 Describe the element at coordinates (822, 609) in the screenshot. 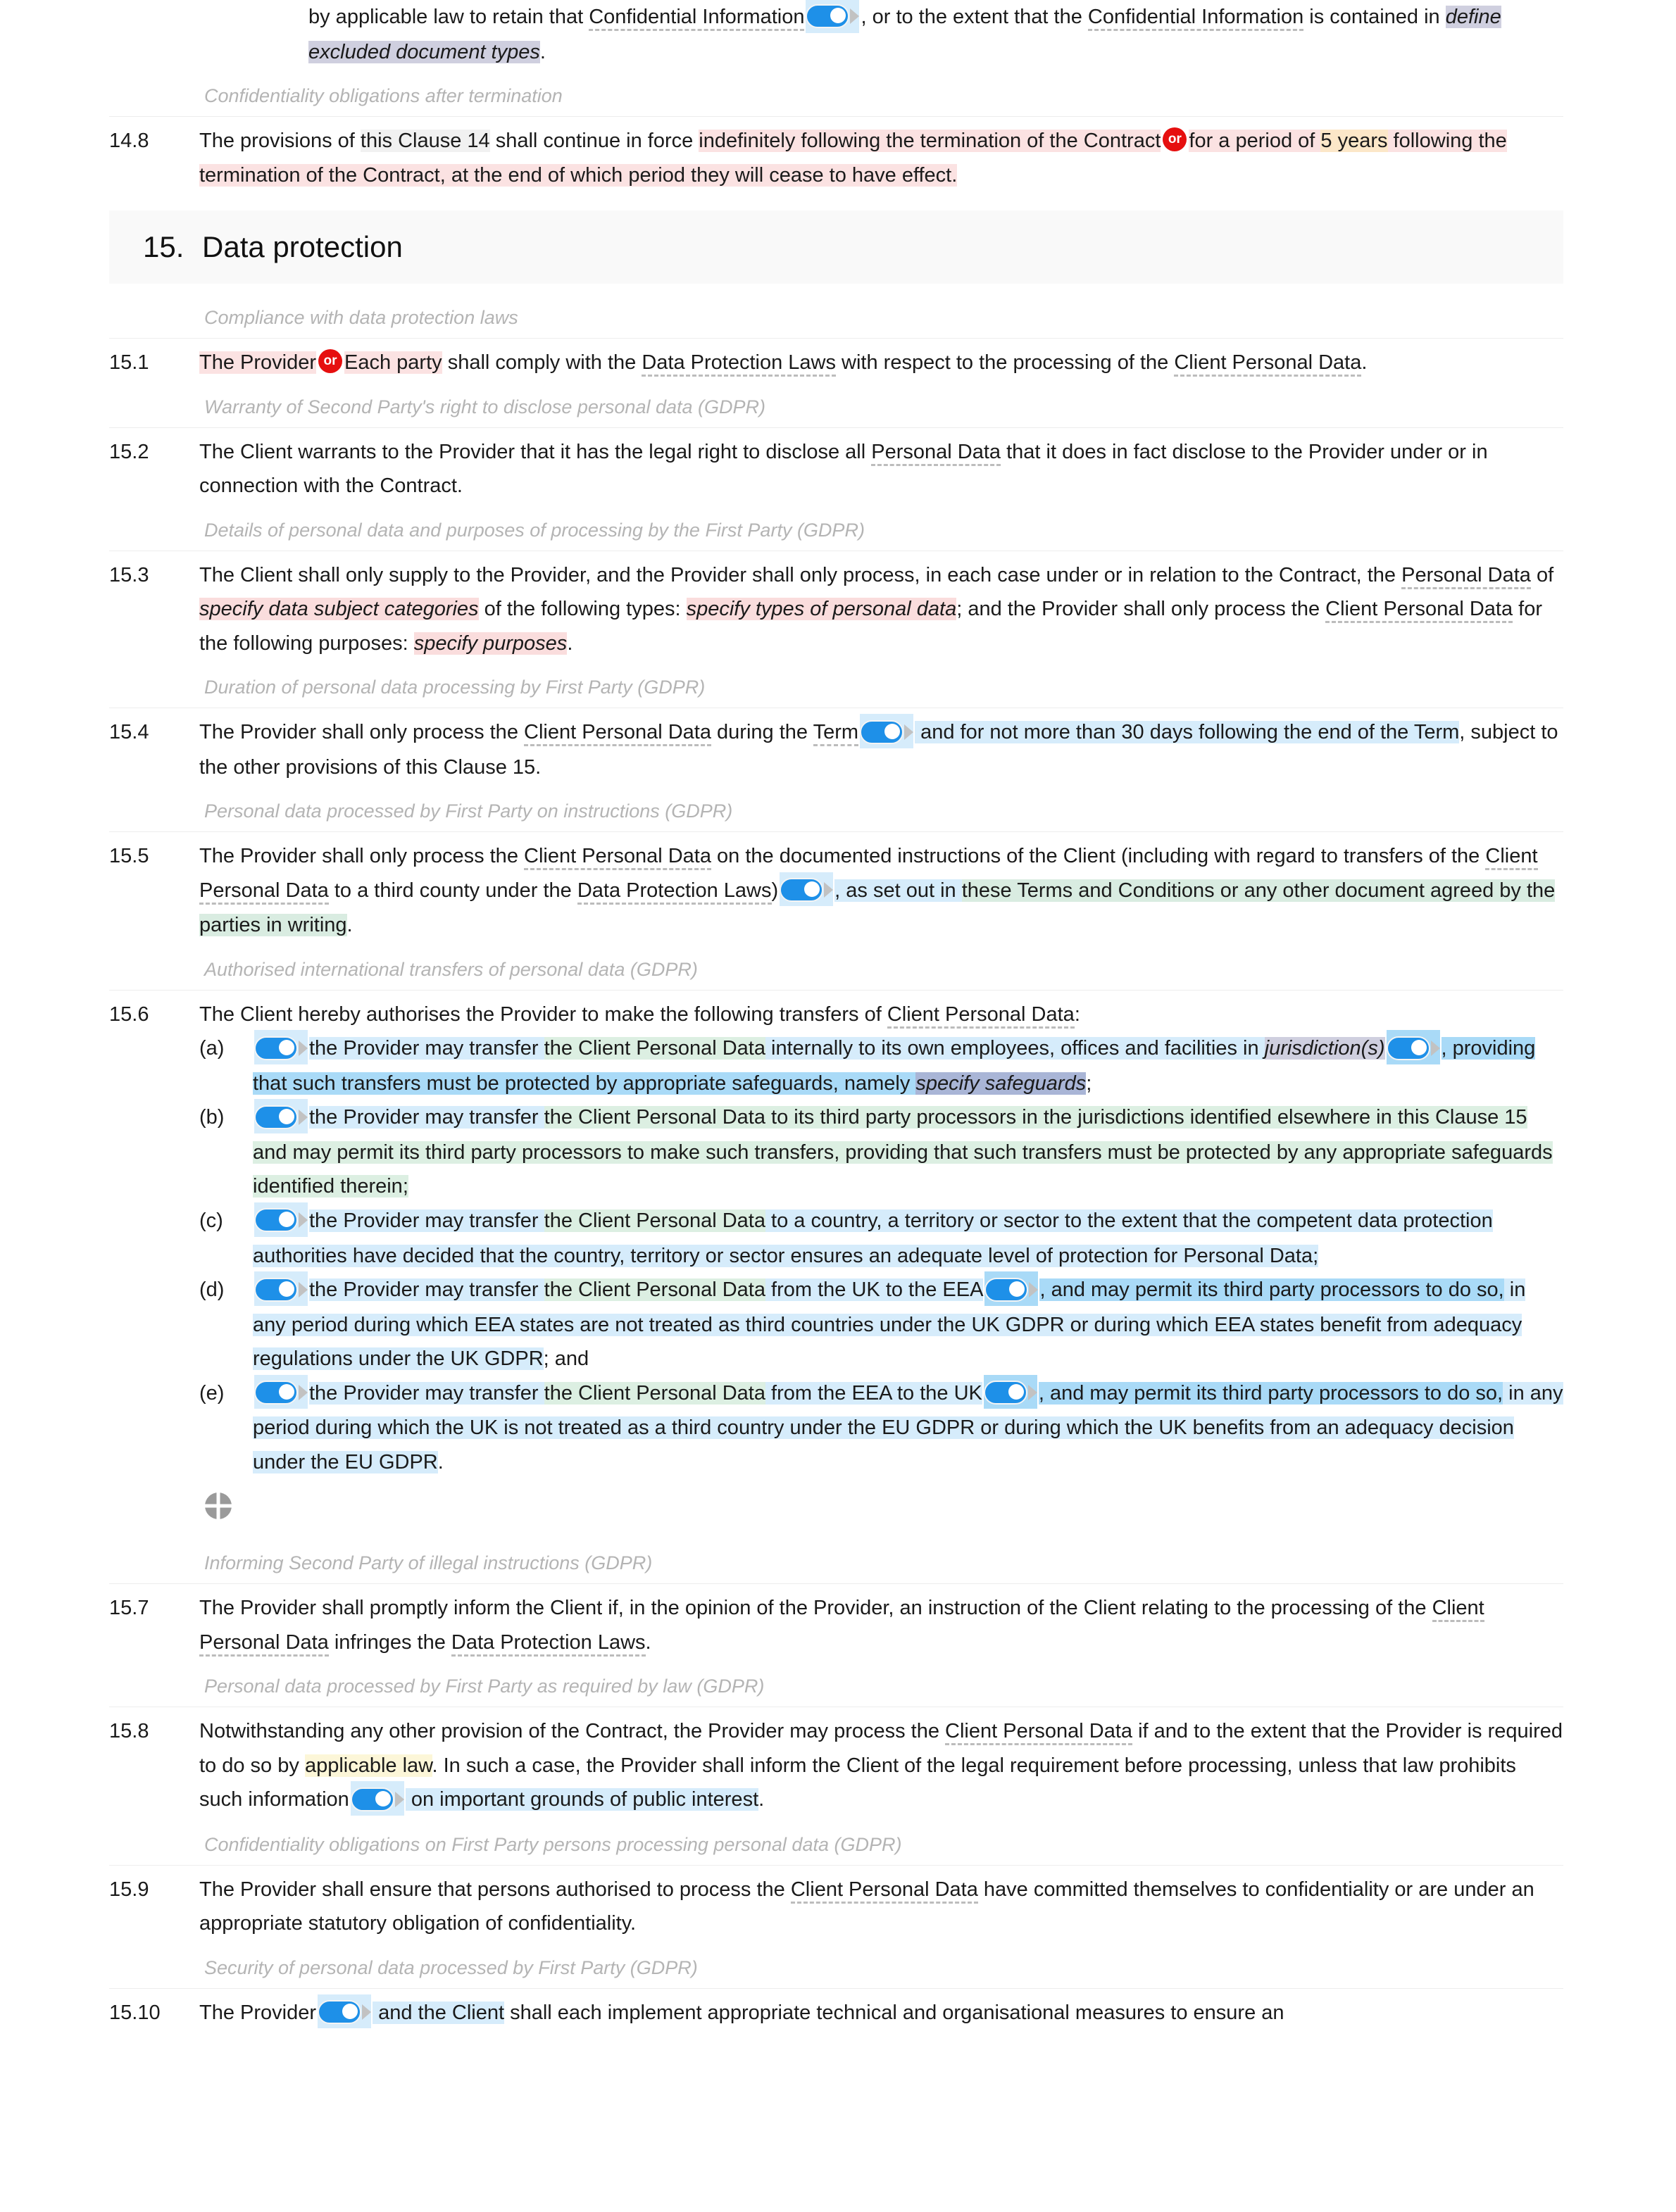

I see `placeholder-field: specify types of personal data` at that location.